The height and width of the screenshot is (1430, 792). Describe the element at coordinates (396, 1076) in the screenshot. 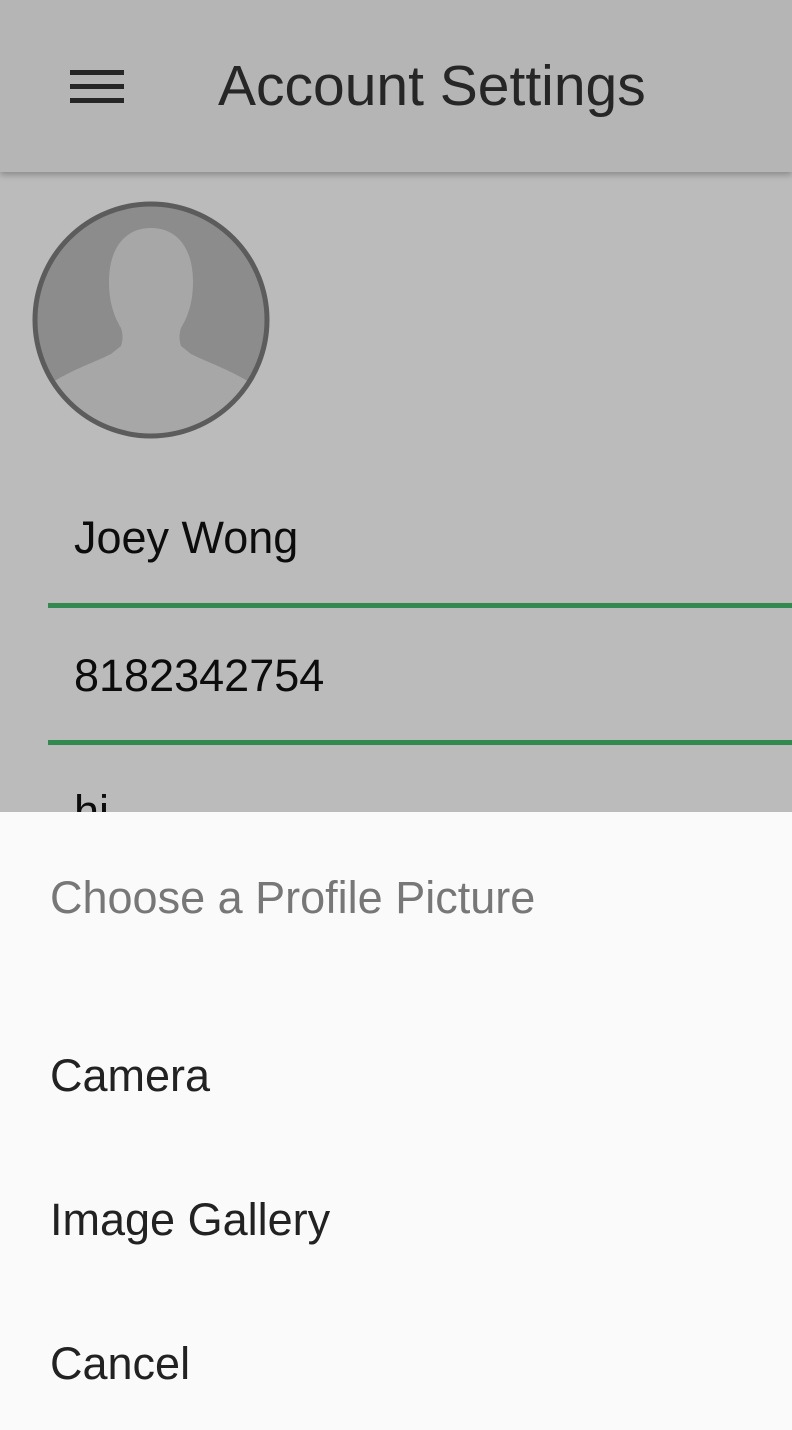

I see `camera-option: Camera` at that location.